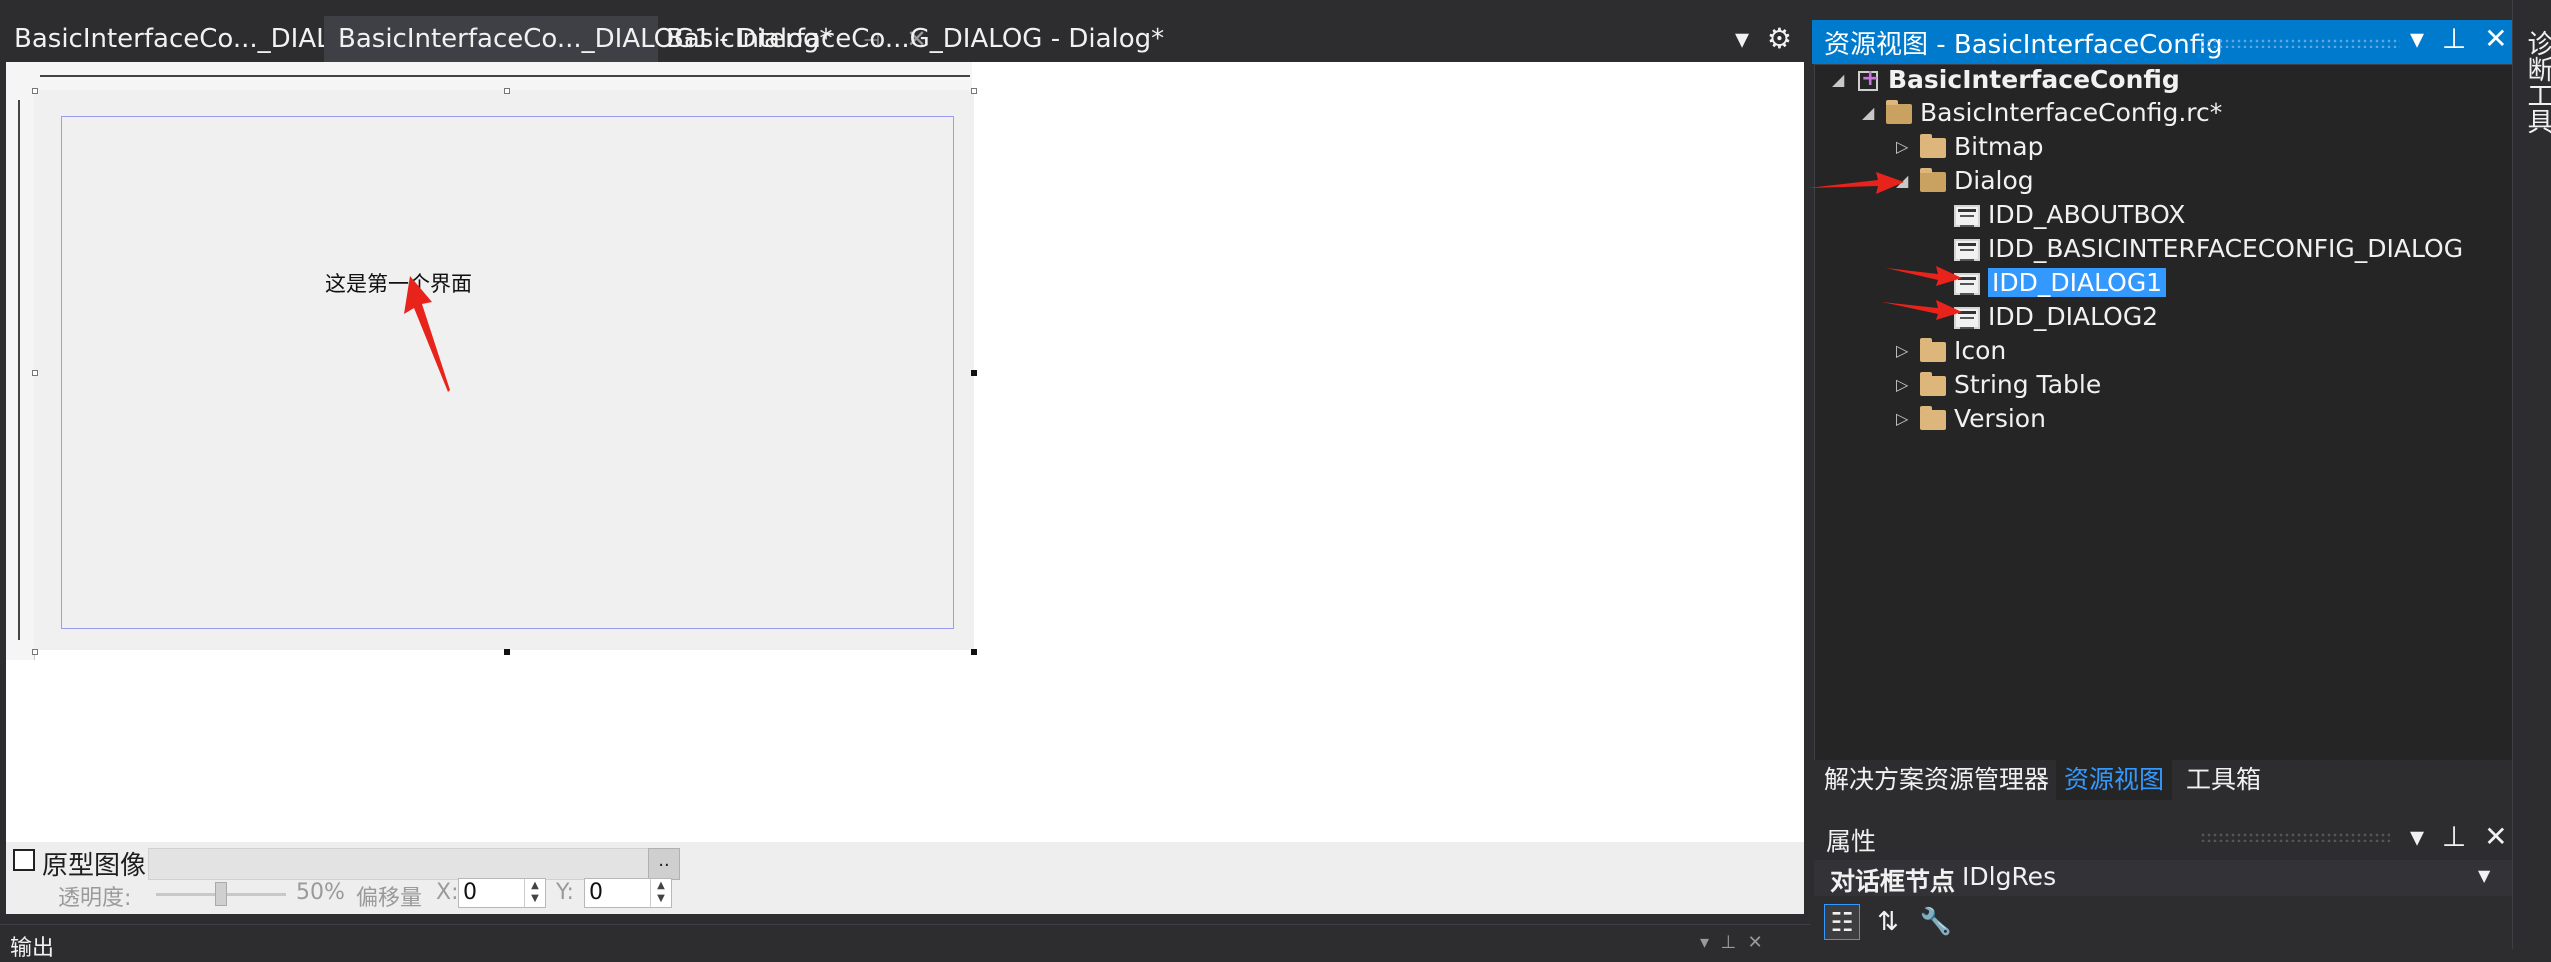 This screenshot has width=2551, height=962. What do you see at coordinates (35, 652) in the screenshot?
I see `resize-handle-bottomleft` at bounding box center [35, 652].